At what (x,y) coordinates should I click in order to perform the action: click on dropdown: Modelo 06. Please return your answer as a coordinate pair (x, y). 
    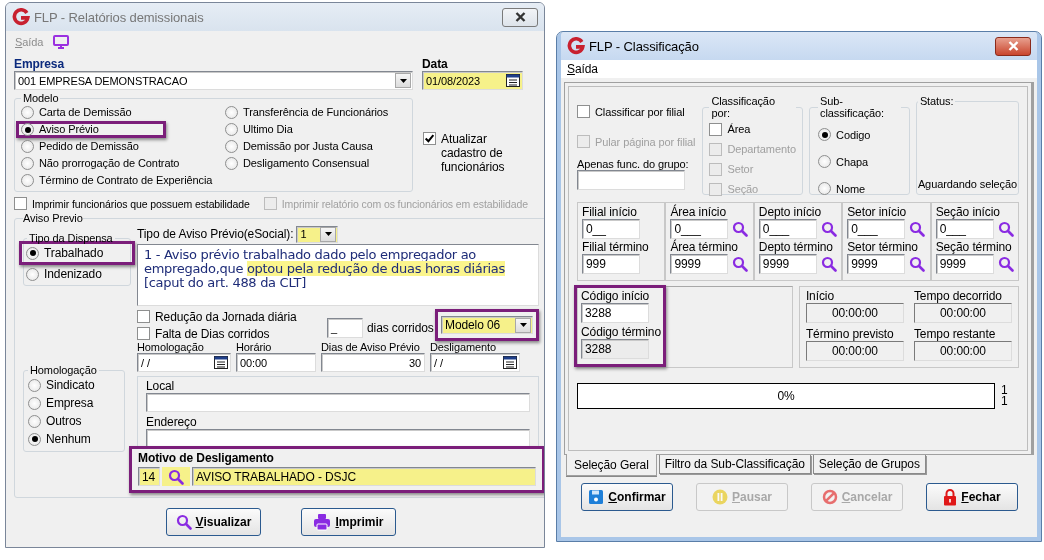
    Looking at the image, I should click on (487, 325).